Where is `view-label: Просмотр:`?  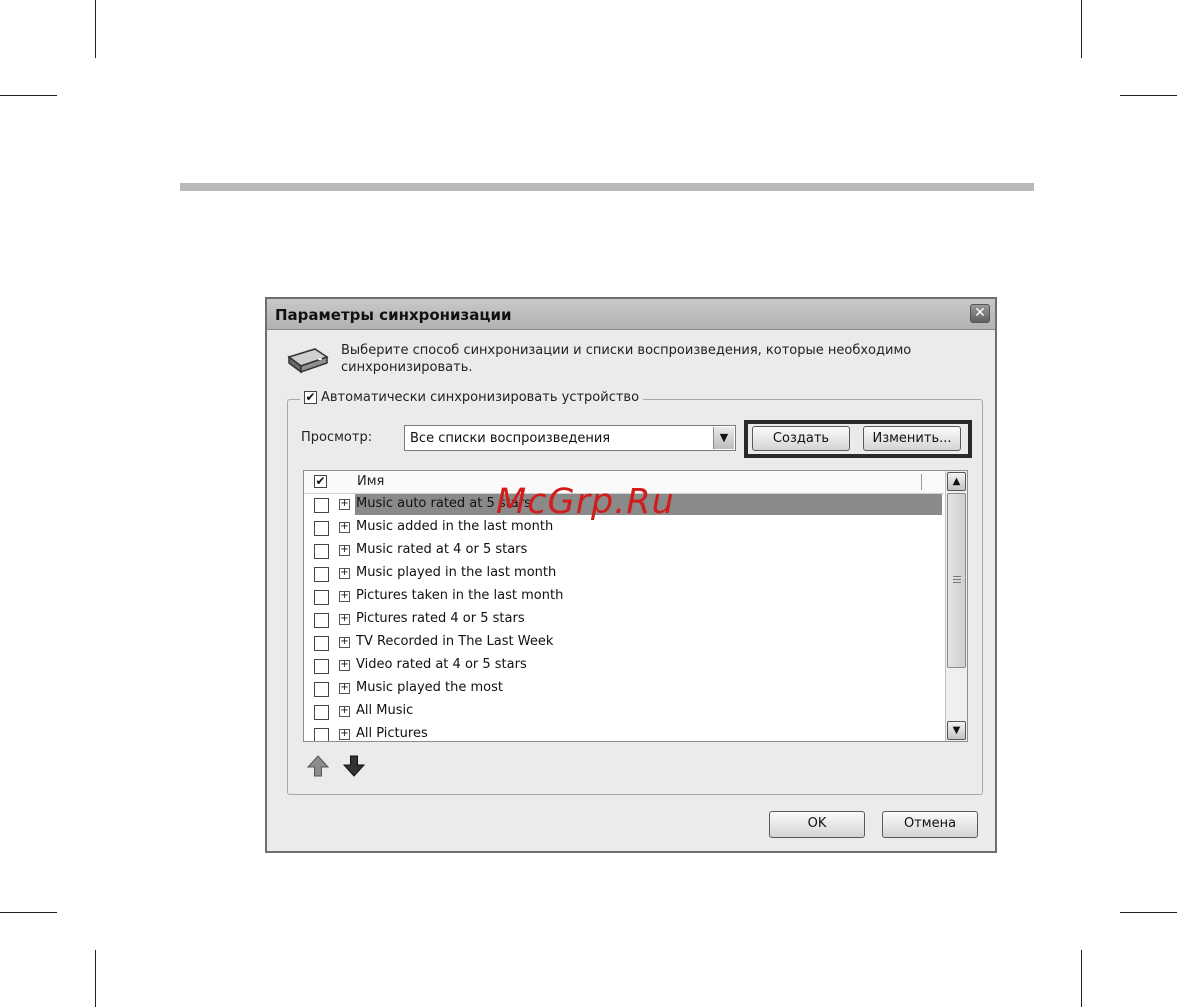
view-label: Просмотр: is located at coordinates (337, 437).